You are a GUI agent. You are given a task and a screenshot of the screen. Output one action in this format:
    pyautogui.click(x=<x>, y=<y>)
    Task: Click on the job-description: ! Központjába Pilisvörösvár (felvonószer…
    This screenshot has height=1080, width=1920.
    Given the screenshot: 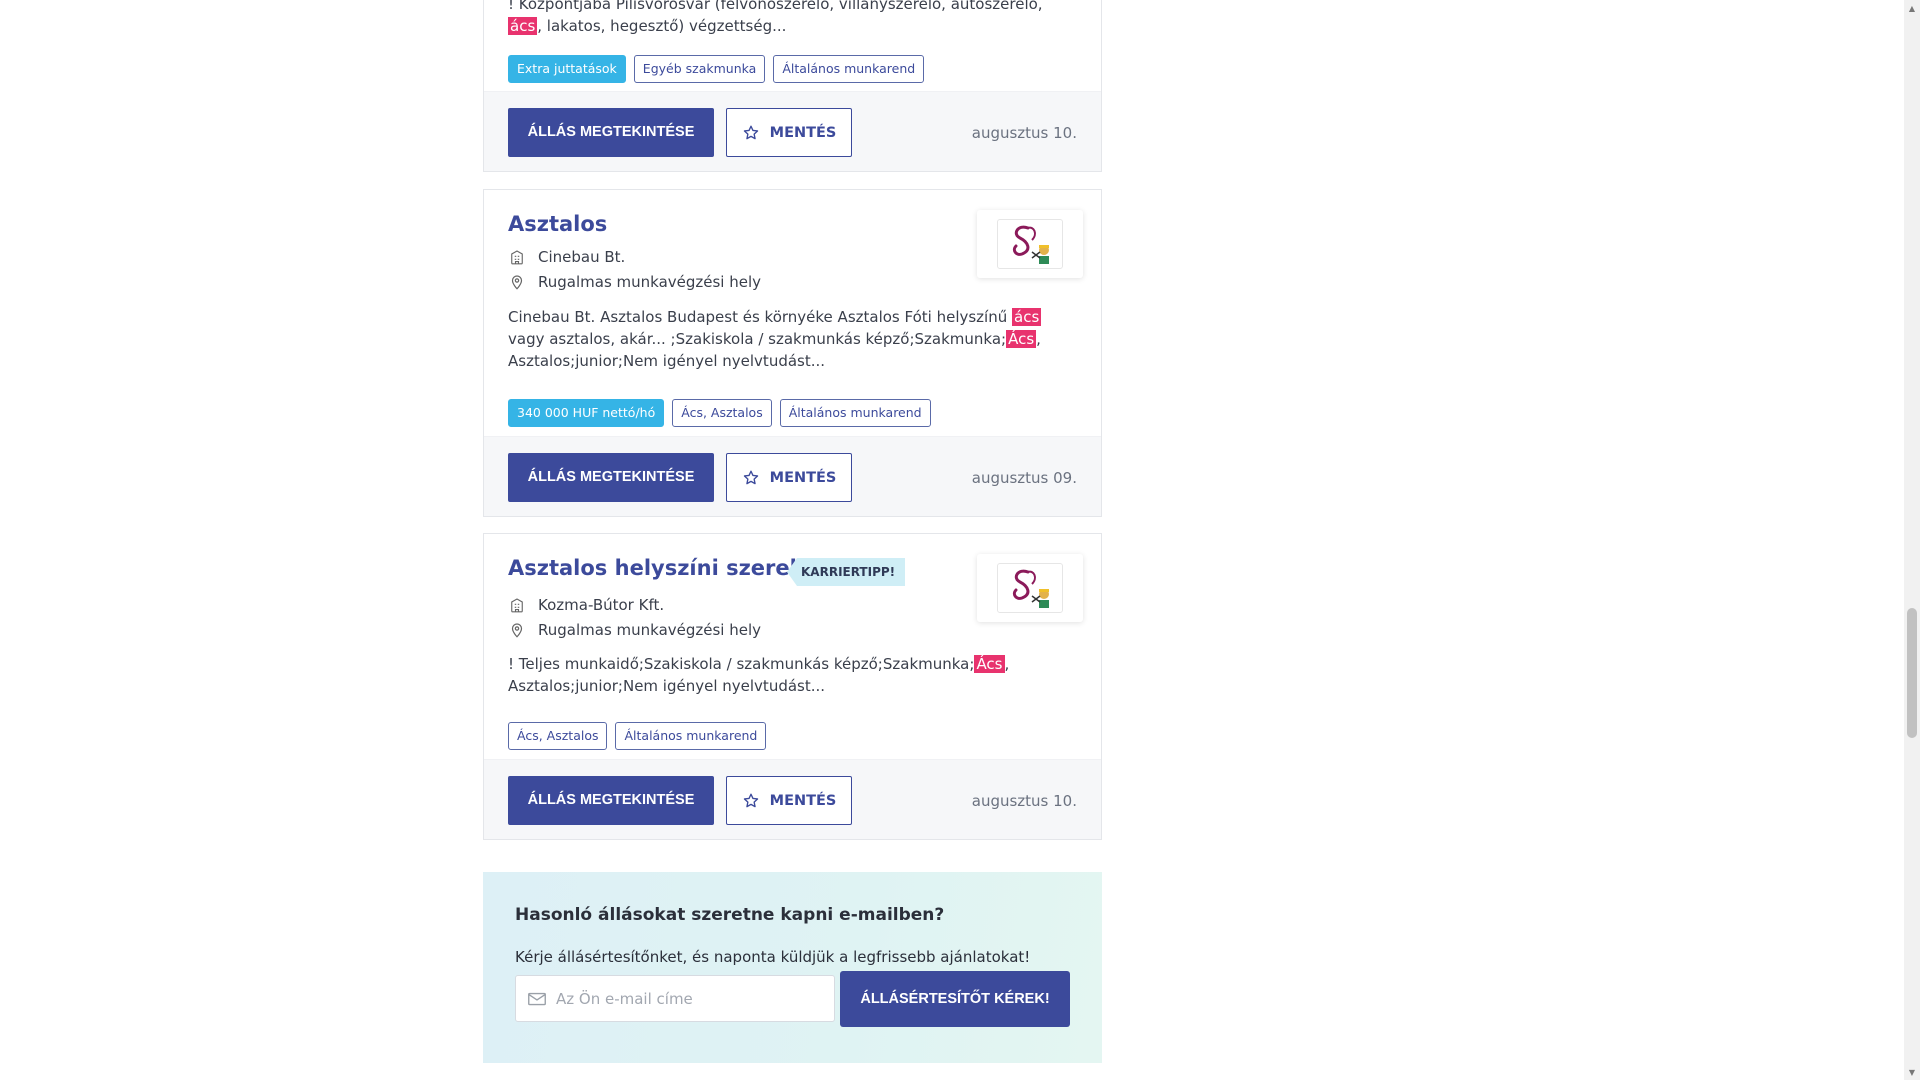 What is the action you would take?
    pyautogui.click(x=775, y=17)
    